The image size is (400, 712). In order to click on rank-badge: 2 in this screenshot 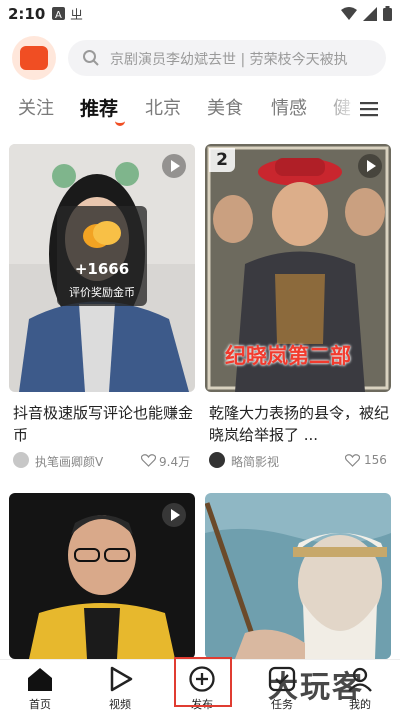, I will do `click(222, 160)`.